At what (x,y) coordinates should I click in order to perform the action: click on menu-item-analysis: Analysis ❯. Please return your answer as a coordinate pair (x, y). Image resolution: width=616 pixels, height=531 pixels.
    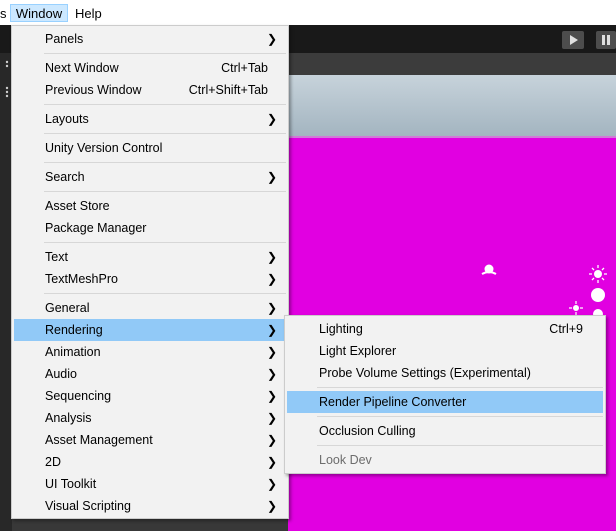
    Looking at the image, I should click on (150, 418).